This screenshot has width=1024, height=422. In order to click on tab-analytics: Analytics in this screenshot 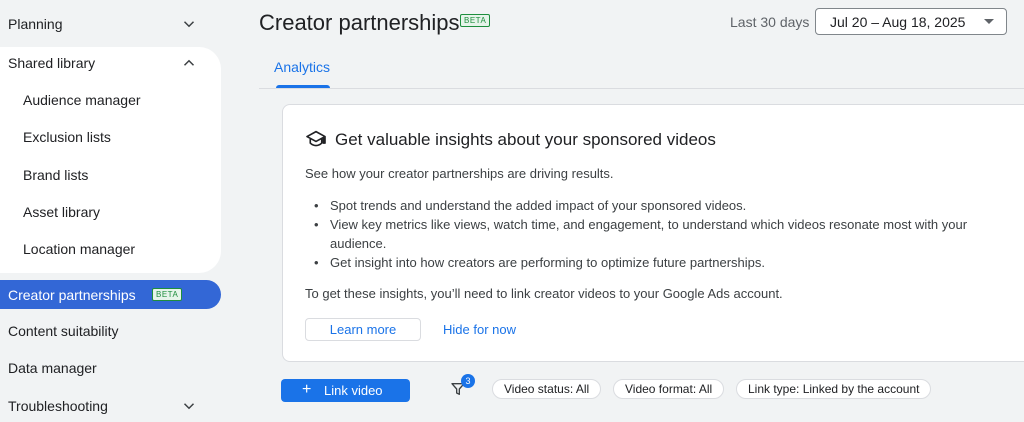, I will do `click(294, 69)`.